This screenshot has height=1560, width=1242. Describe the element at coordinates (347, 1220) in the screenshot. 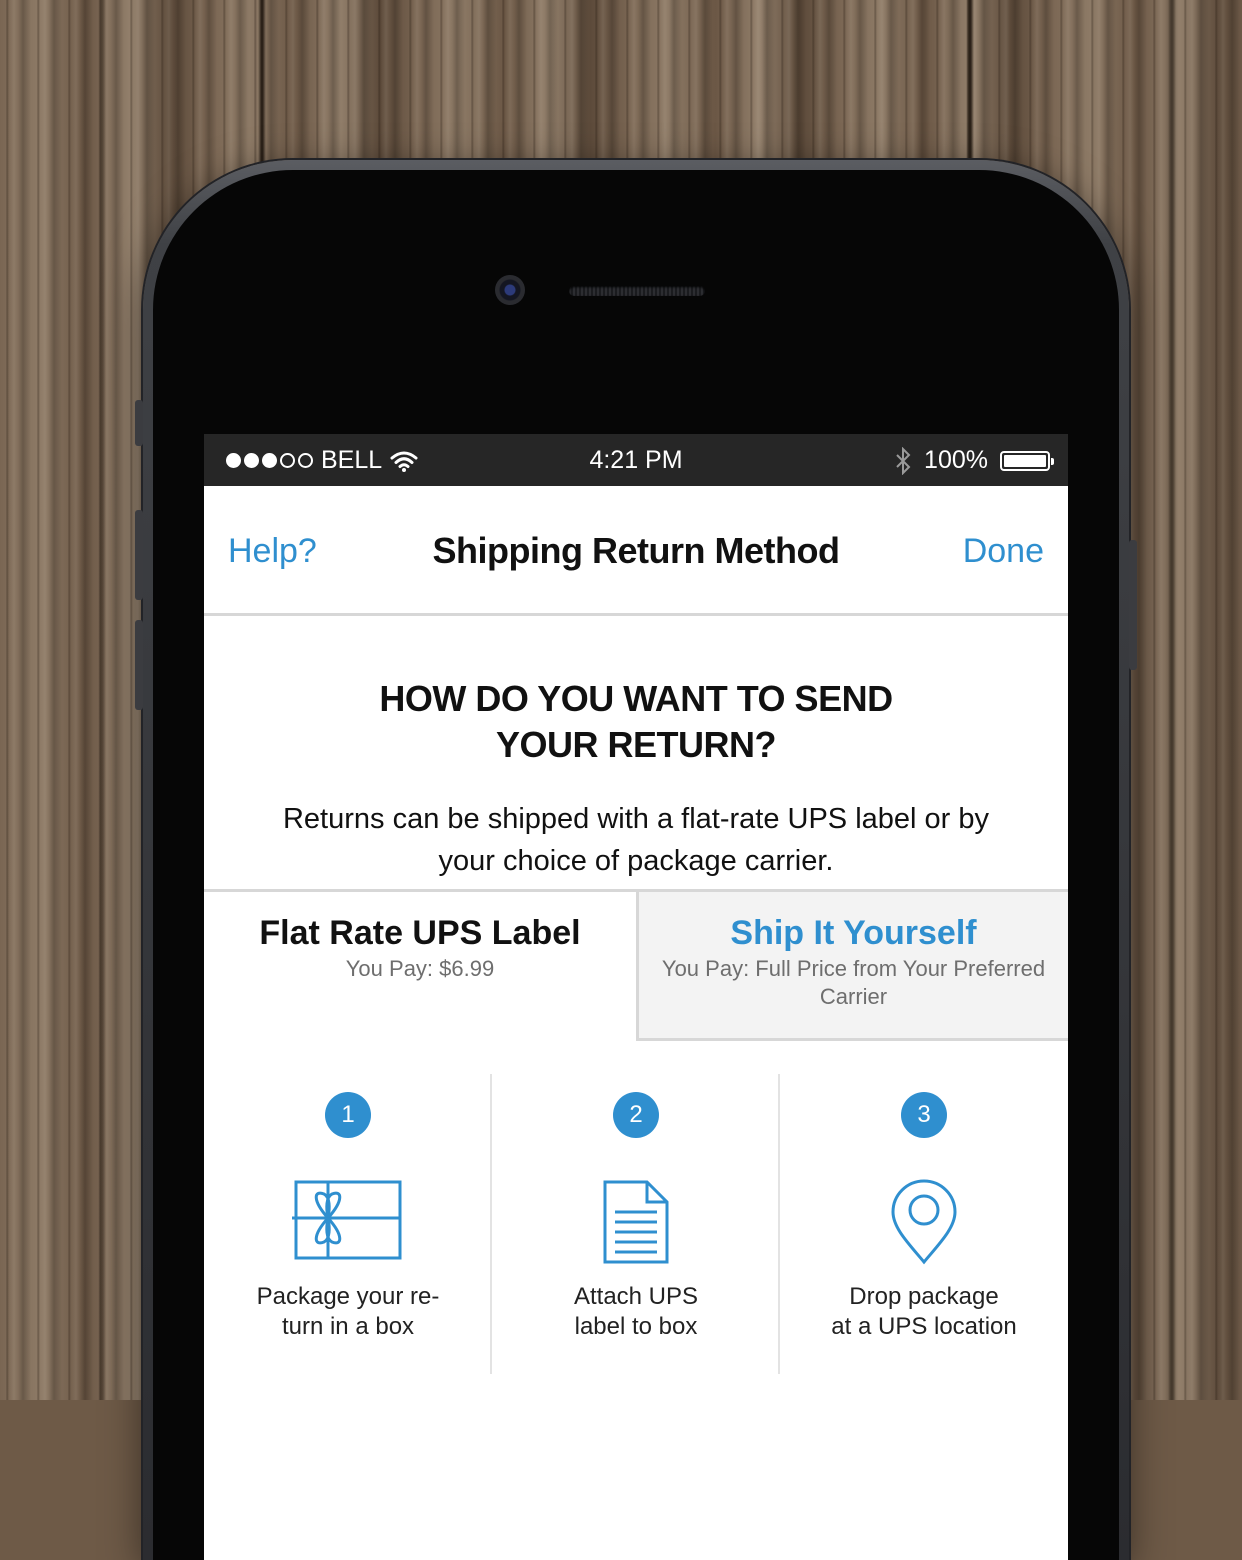

I see `gift-box-icon` at that location.